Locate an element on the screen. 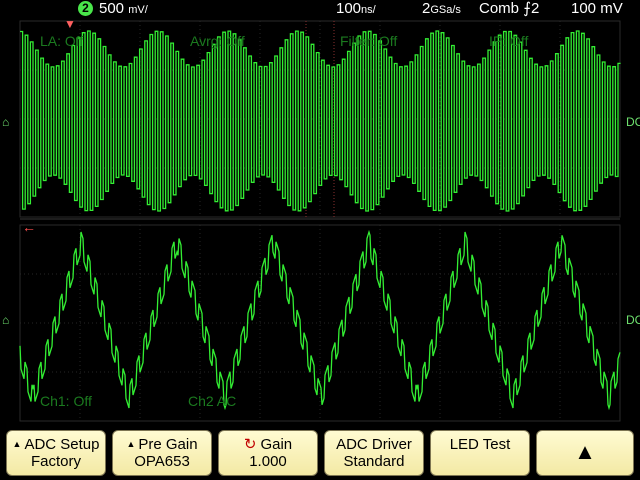  avrg-status: Avrg: Off is located at coordinates (217, 41).